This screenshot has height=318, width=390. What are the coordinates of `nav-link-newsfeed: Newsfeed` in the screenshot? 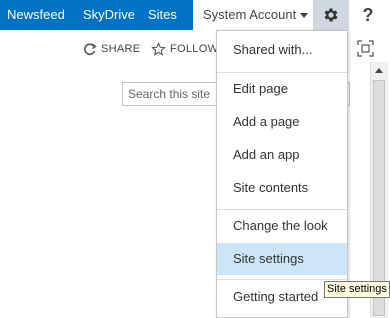 It's located at (36, 15).